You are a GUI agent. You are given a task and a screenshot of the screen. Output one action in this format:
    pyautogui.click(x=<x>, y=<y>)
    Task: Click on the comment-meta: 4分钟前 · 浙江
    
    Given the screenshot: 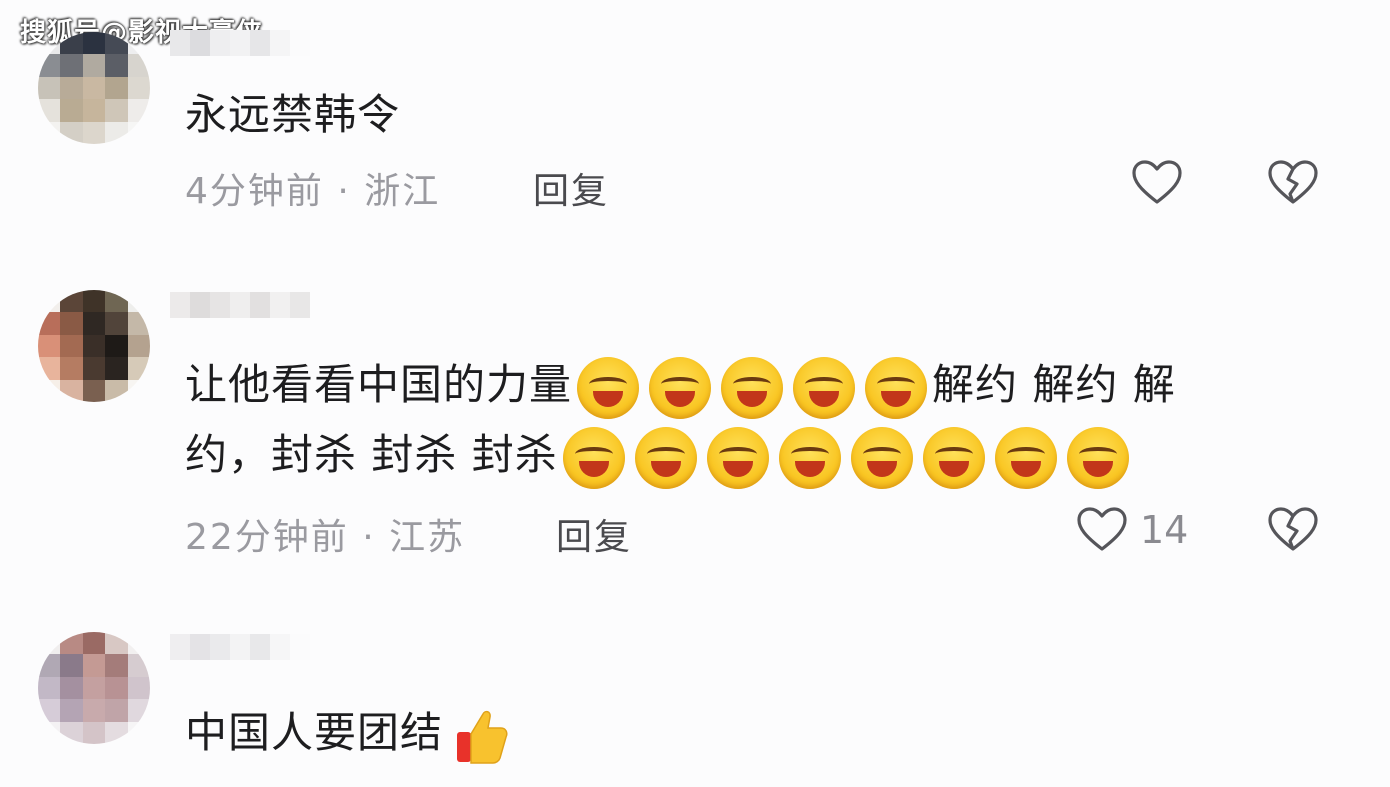 What is the action you would take?
    pyautogui.click(x=312, y=188)
    